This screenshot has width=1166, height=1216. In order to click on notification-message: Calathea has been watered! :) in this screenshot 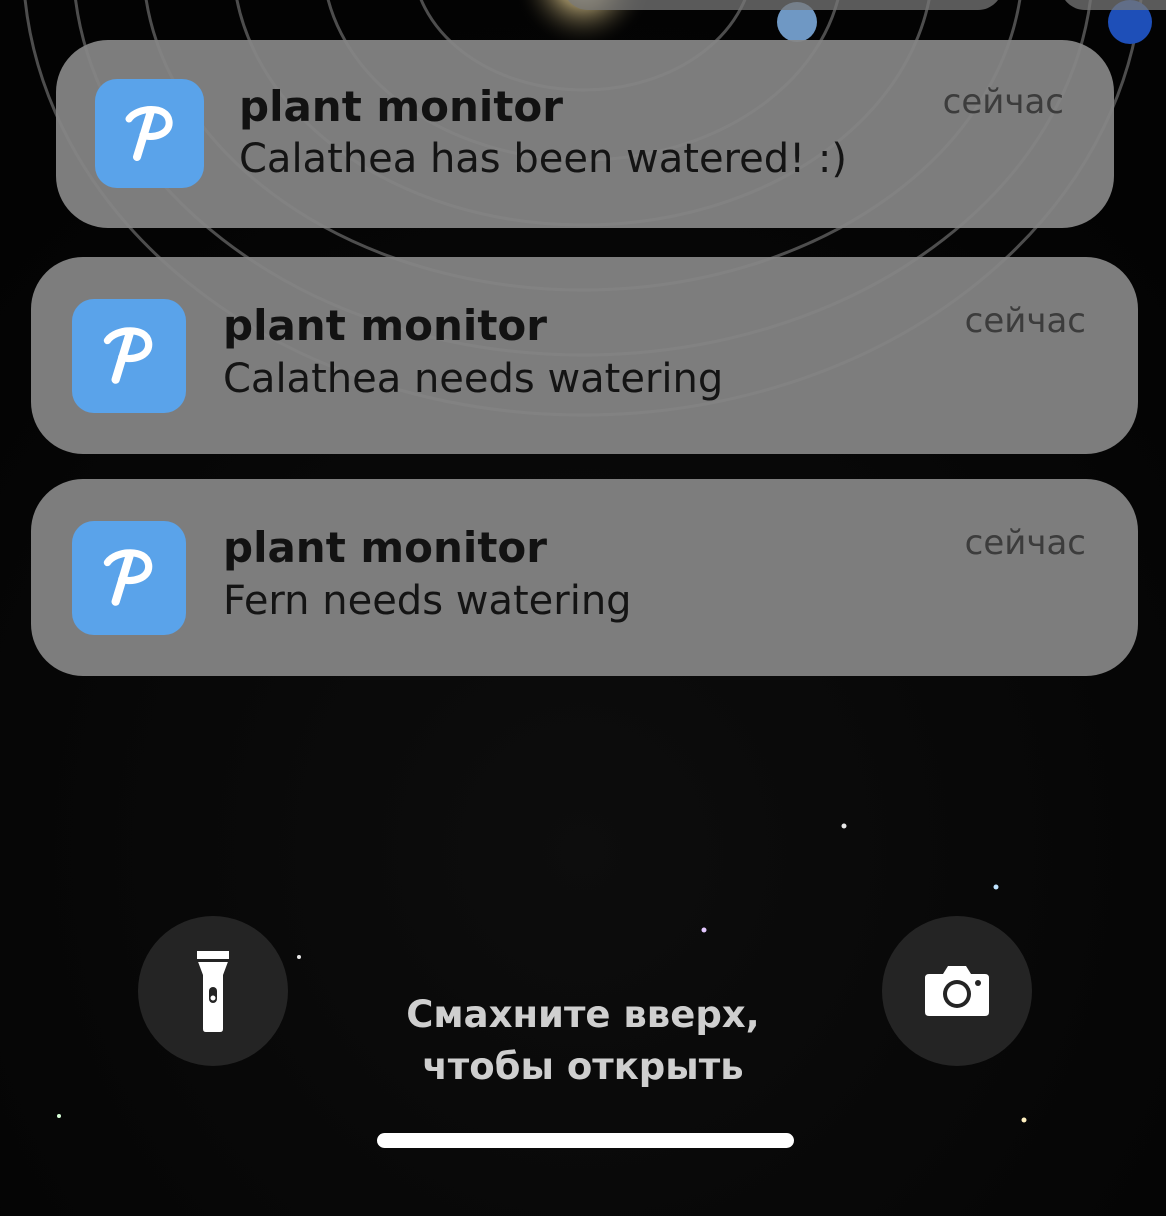, I will do `click(543, 159)`.